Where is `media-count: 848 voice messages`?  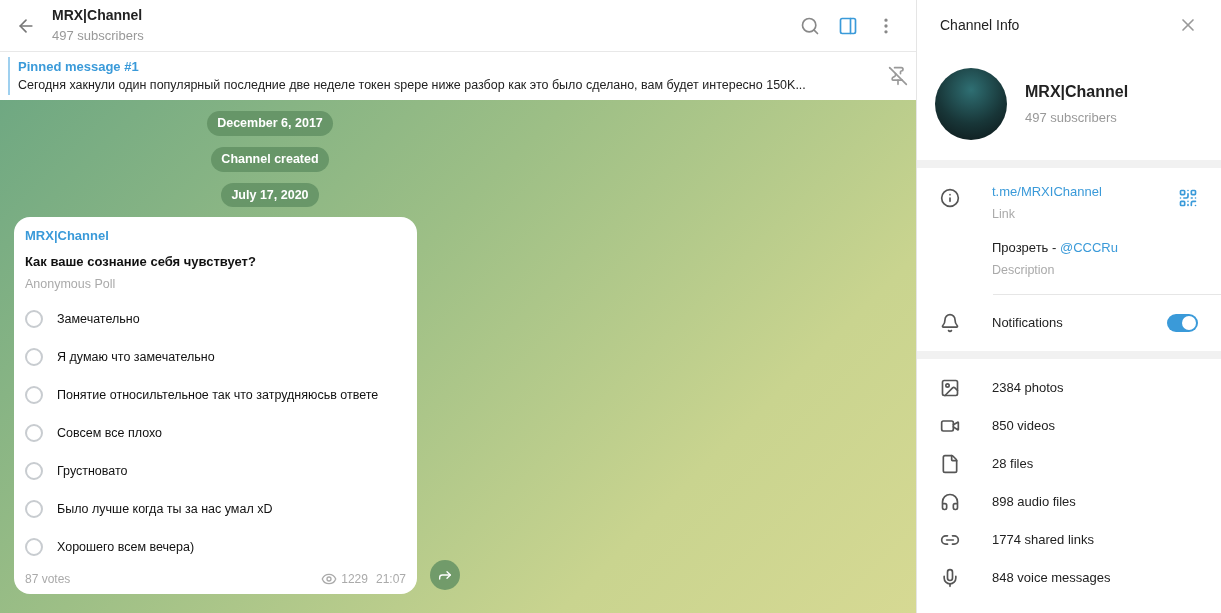 media-count: 848 voice messages is located at coordinates (1051, 577).